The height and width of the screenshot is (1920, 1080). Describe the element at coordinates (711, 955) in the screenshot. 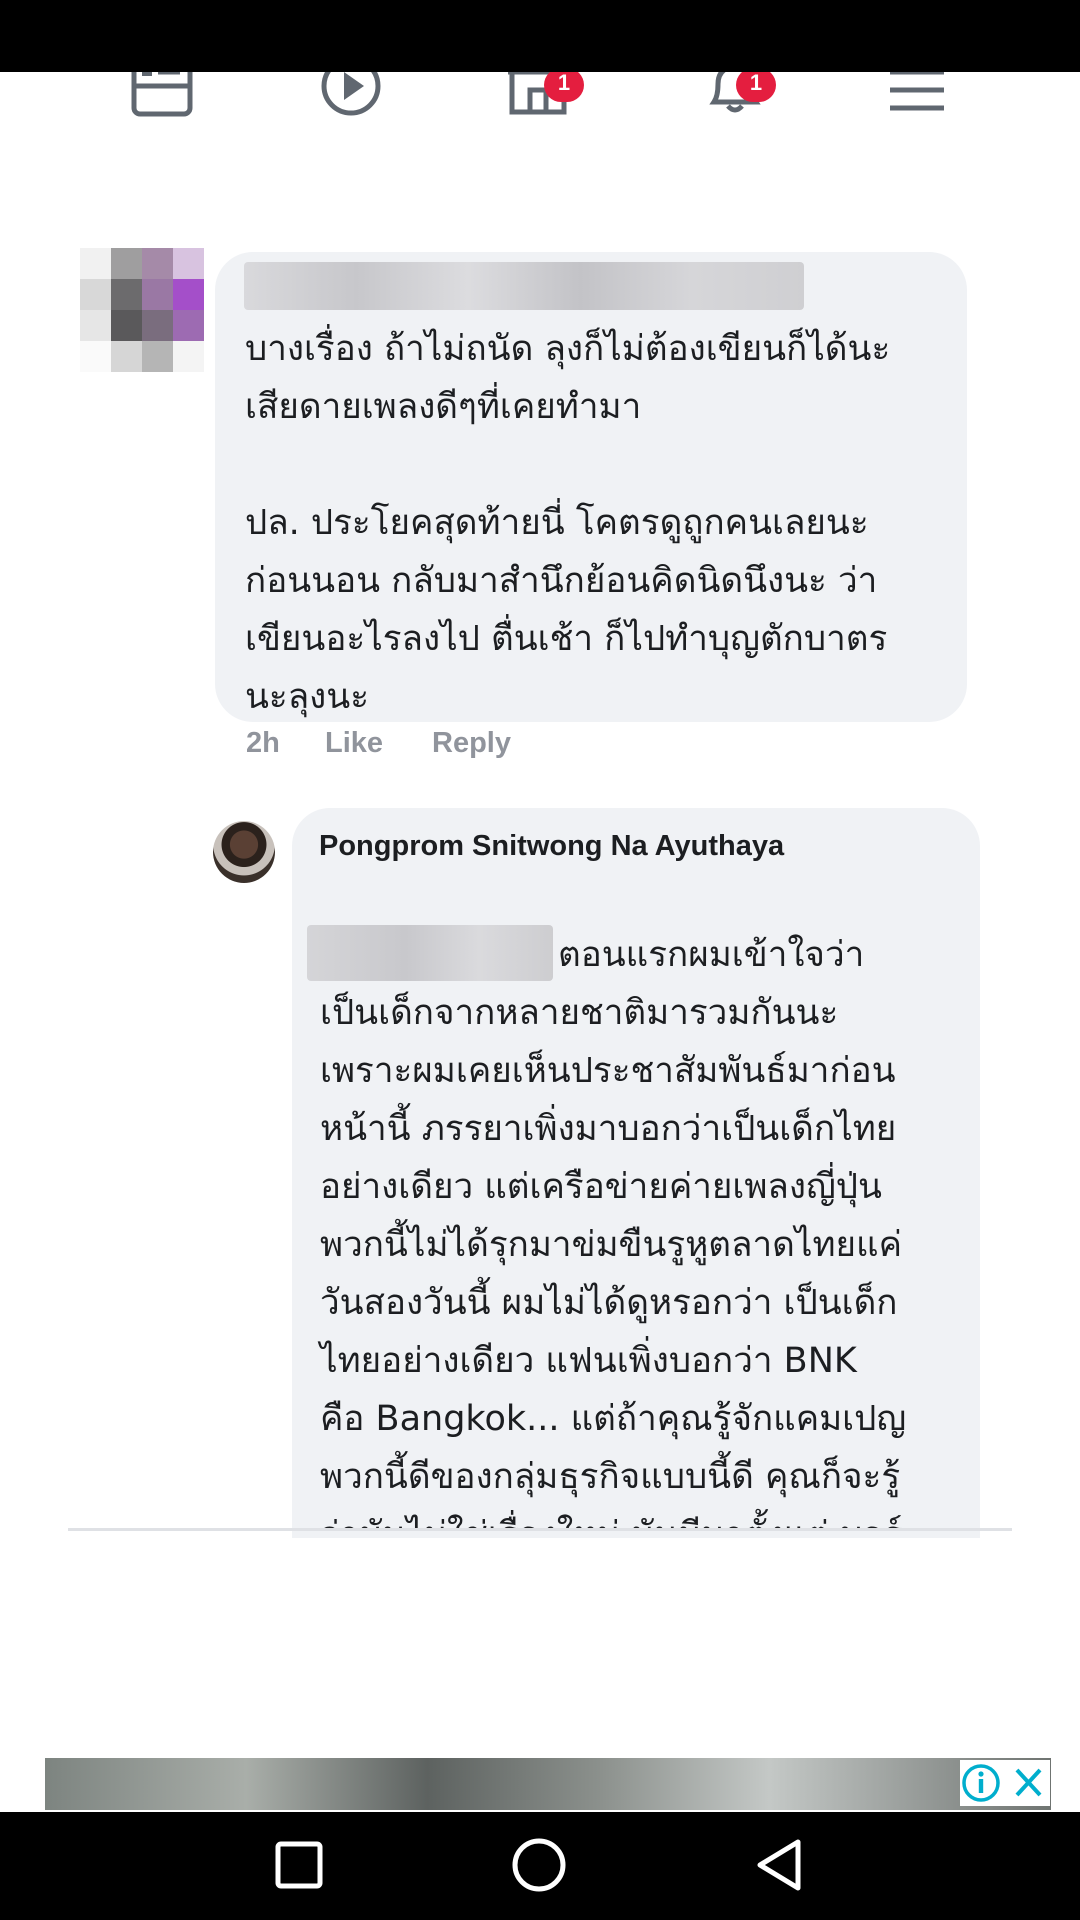

I see `reply-text-first-line: ตอนแรกผมเข้าใจว่า` at that location.